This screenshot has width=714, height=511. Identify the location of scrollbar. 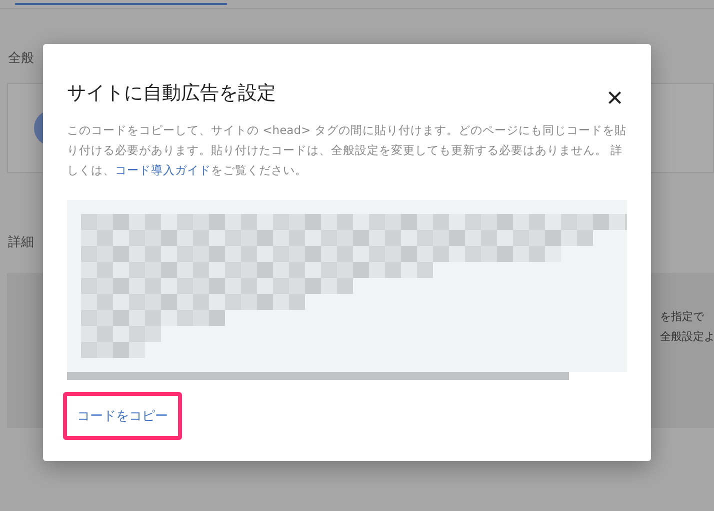
(318, 376).